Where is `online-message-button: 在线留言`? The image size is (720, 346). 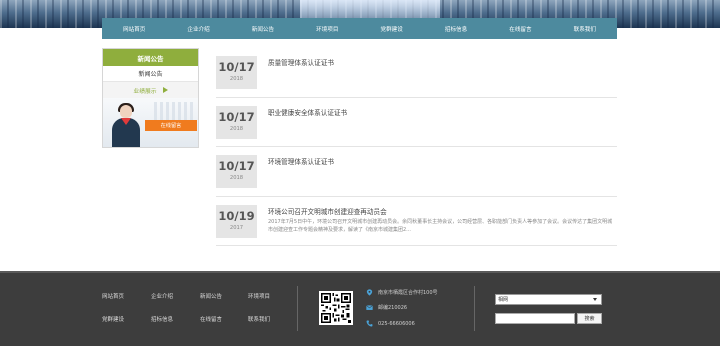
online-message-button: 在线留言 is located at coordinates (171, 125).